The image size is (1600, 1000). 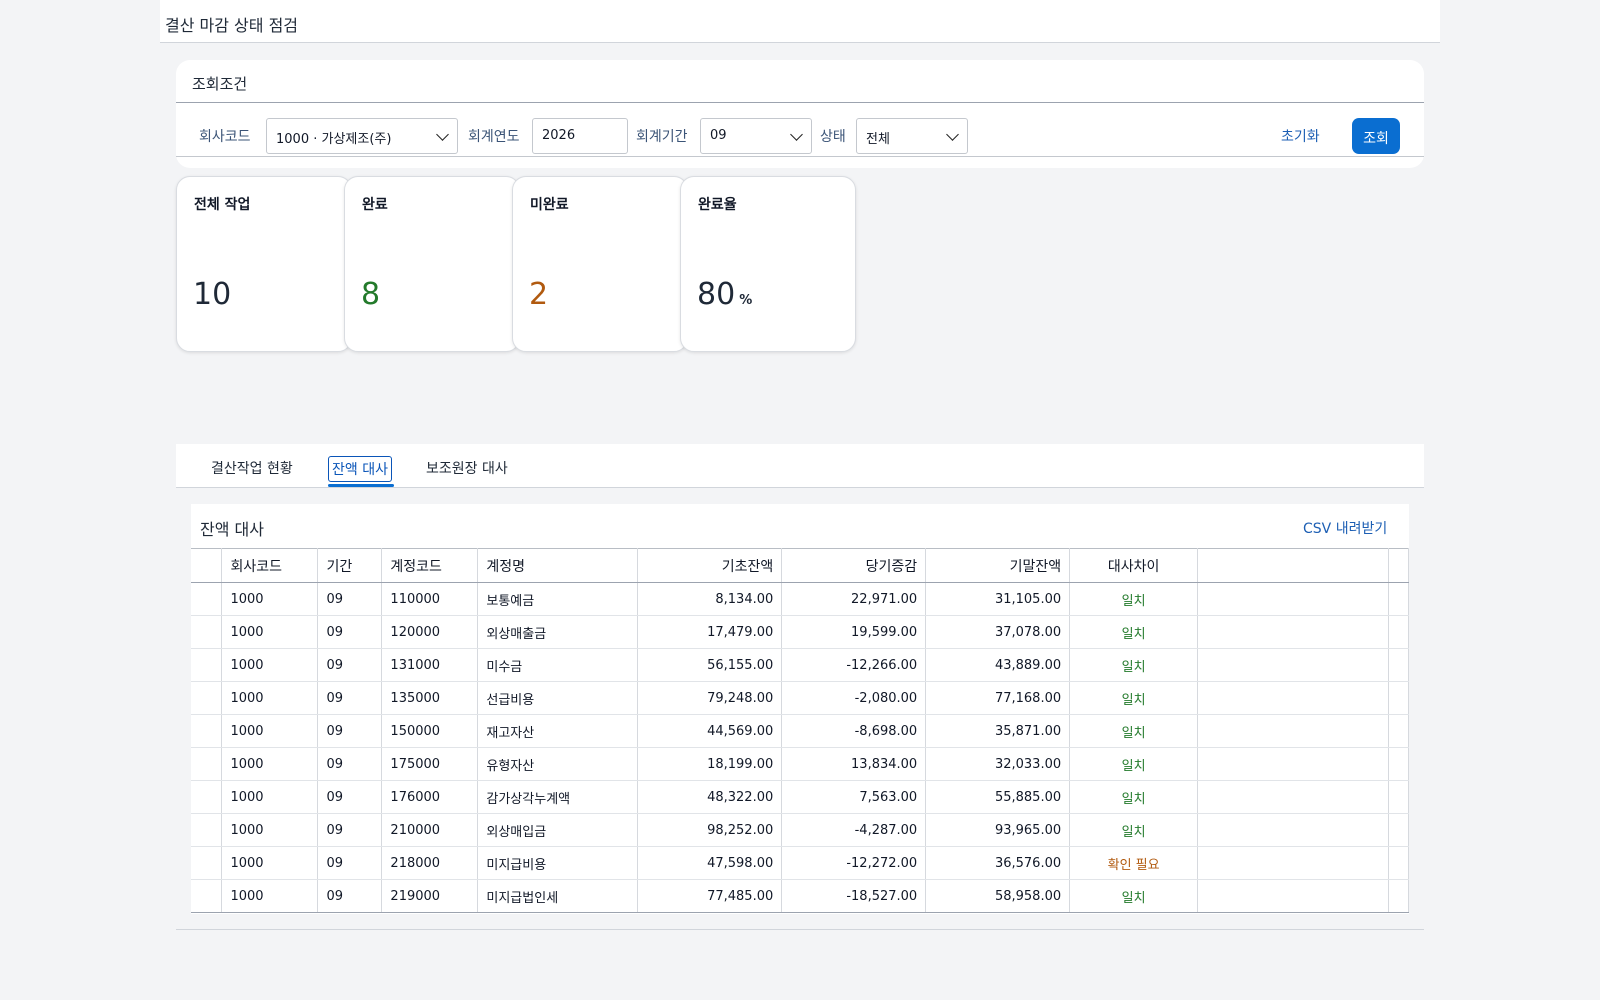 What do you see at coordinates (725, 294) in the screenshot?
I see `kpi-value: 80%` at bounding box center [725, 294].